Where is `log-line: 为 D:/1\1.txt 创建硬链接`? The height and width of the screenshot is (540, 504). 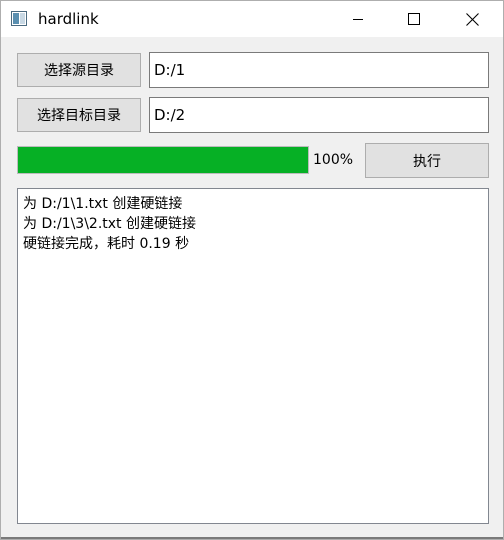 log-line: 为 D:/1\1.txt 创建硬链接 is located at coordinates (103, 204).